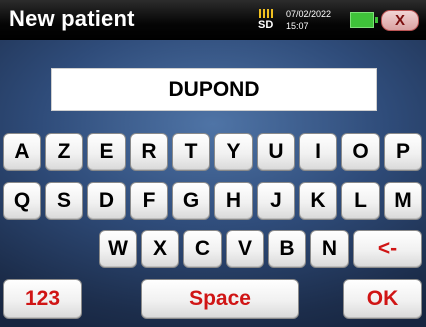 The width and height of the screenshot is (426, 327). Describe the element at coordinates (360, 201) in the screenshot. I see `key-l: L` at that location.